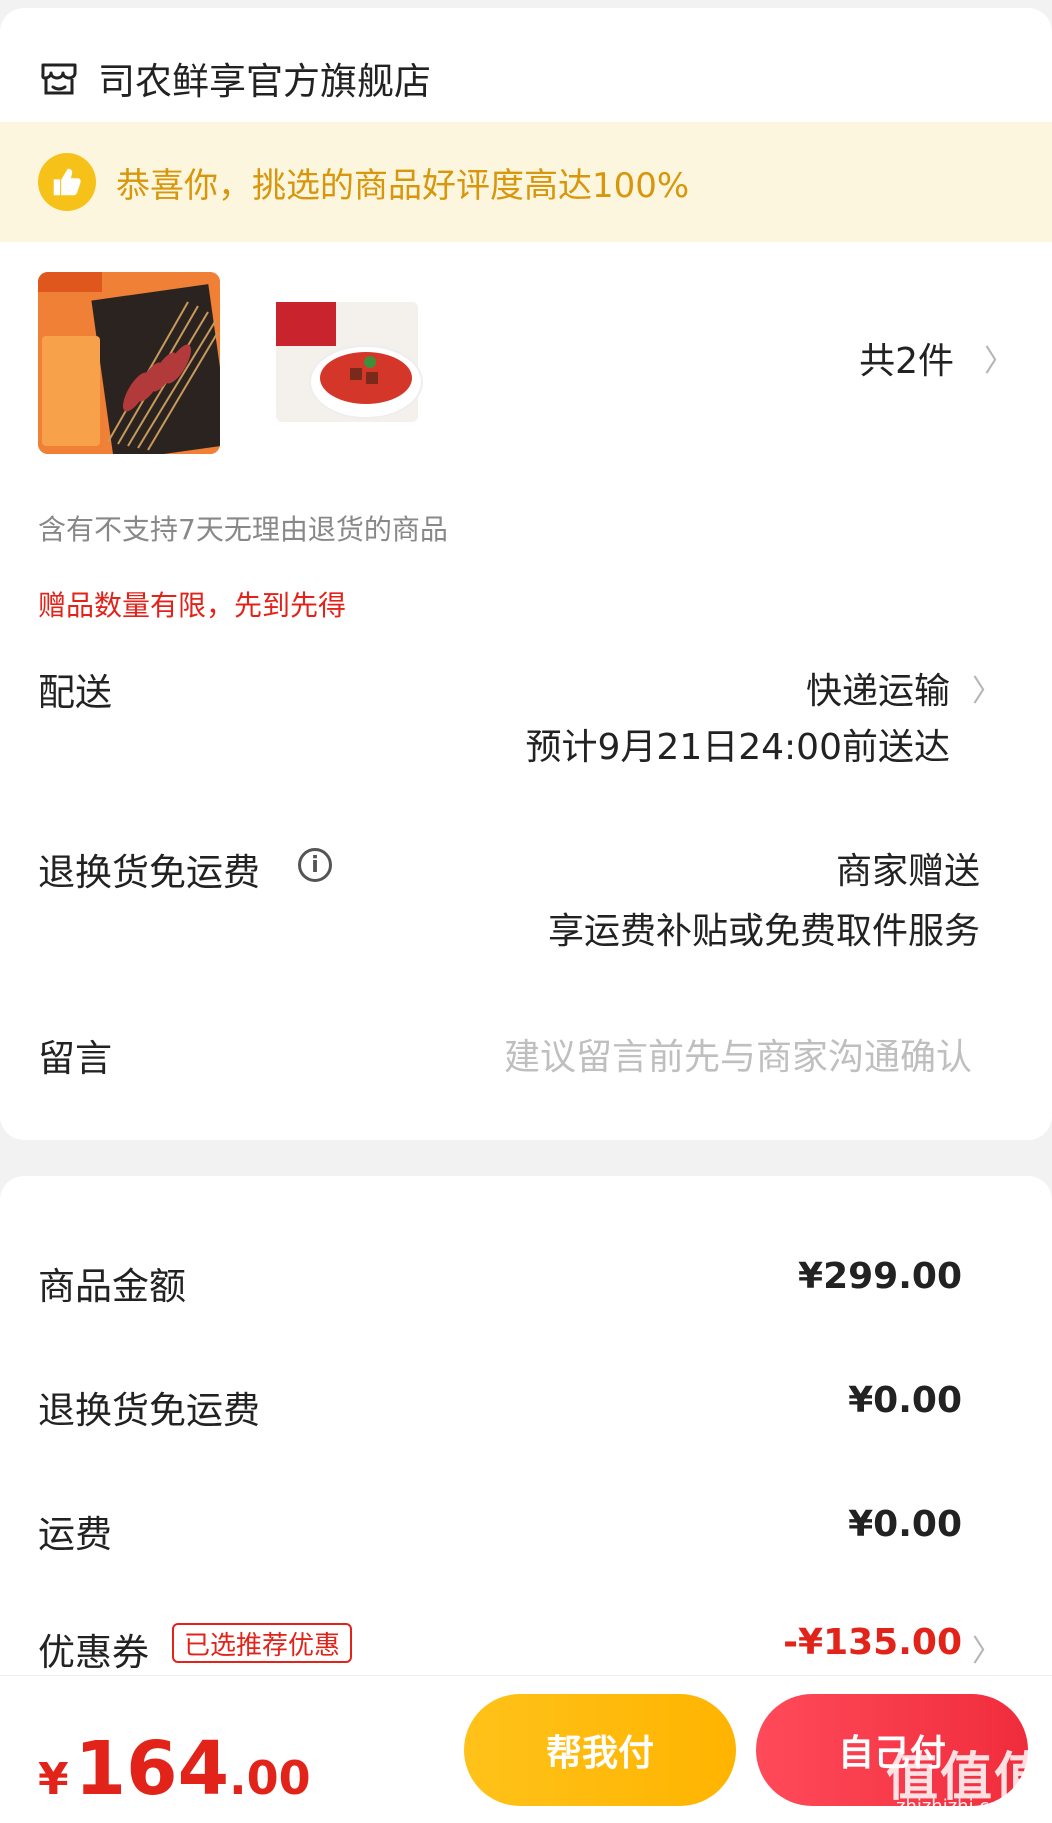 This screenshot has height=1823, width=1052. I want to click on help-pay-button: 帮我付, so click(600, 1750).